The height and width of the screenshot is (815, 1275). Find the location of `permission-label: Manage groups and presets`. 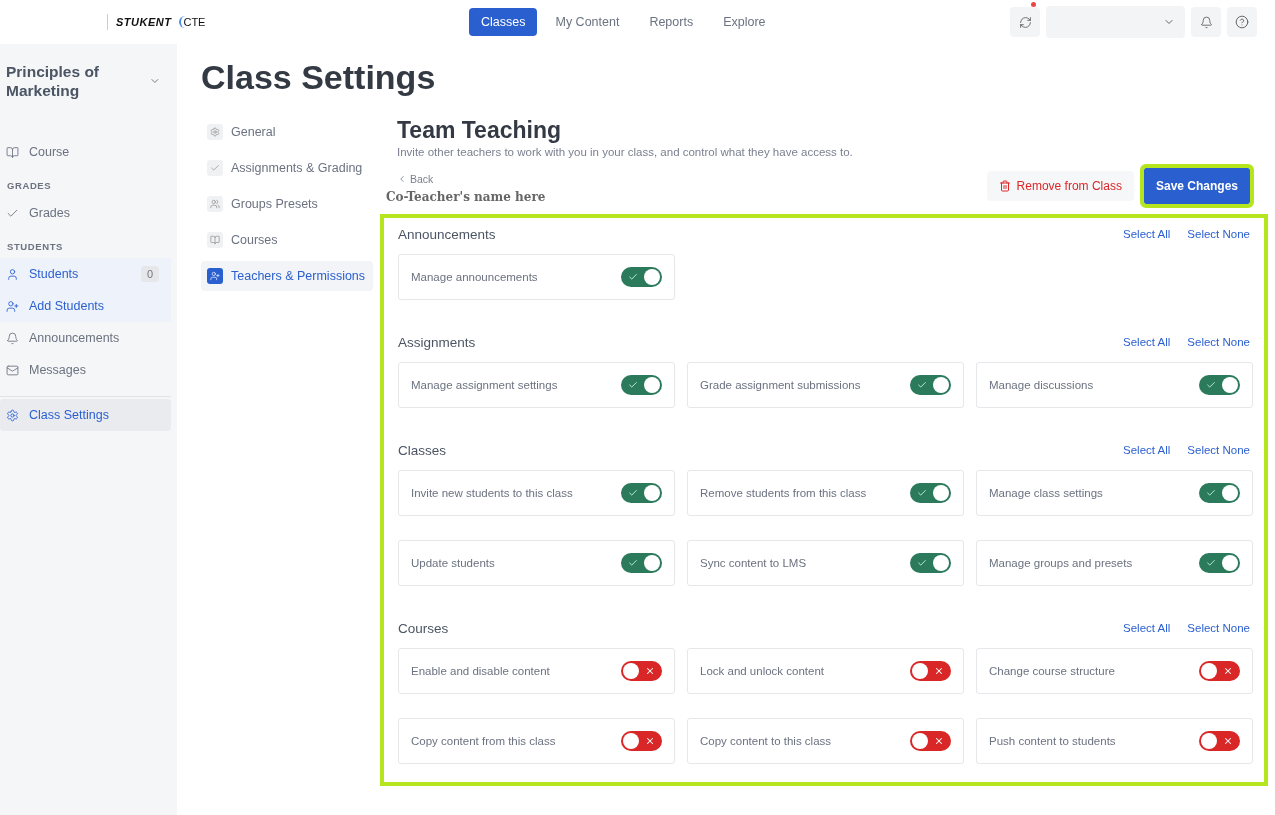

permission-label: Manage groups and presets is located at coordinates (1061, 563).